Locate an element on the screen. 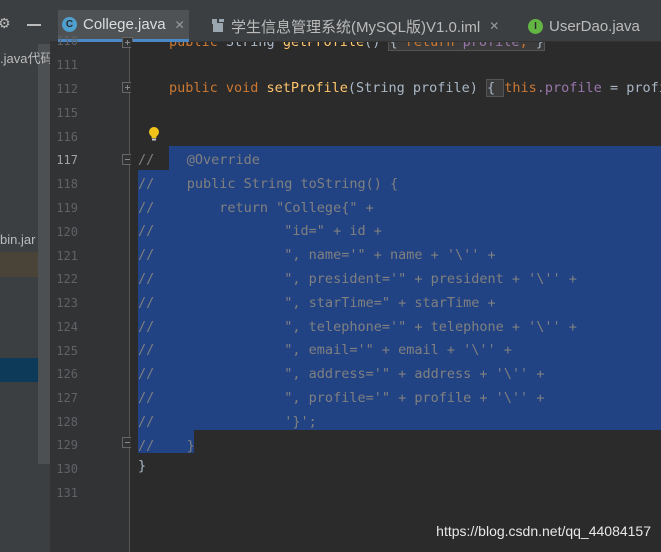  tree-item-bin-jar: bin.jar is located at coordinates (17, 239).